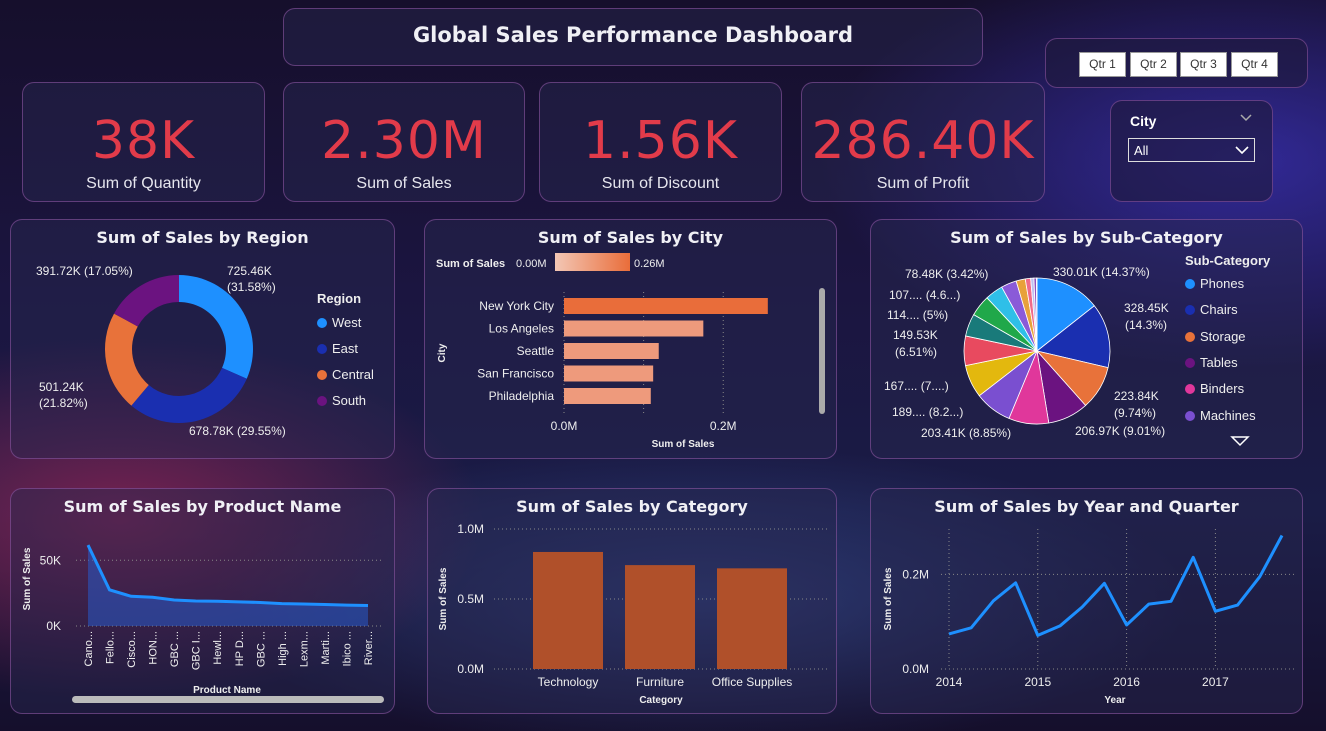 This screenshot has width=1326, height=731. I want to click on tick-label: 50K, so click(50, 560).